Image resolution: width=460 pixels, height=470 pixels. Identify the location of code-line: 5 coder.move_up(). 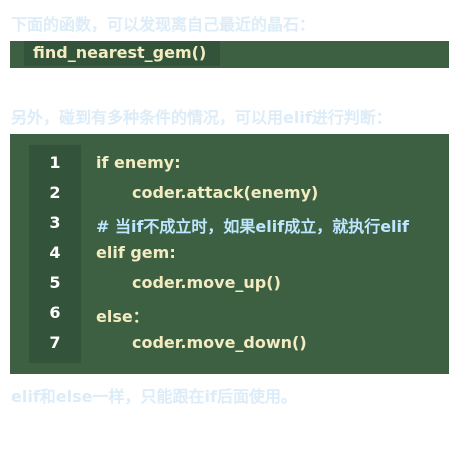
(229, 284).